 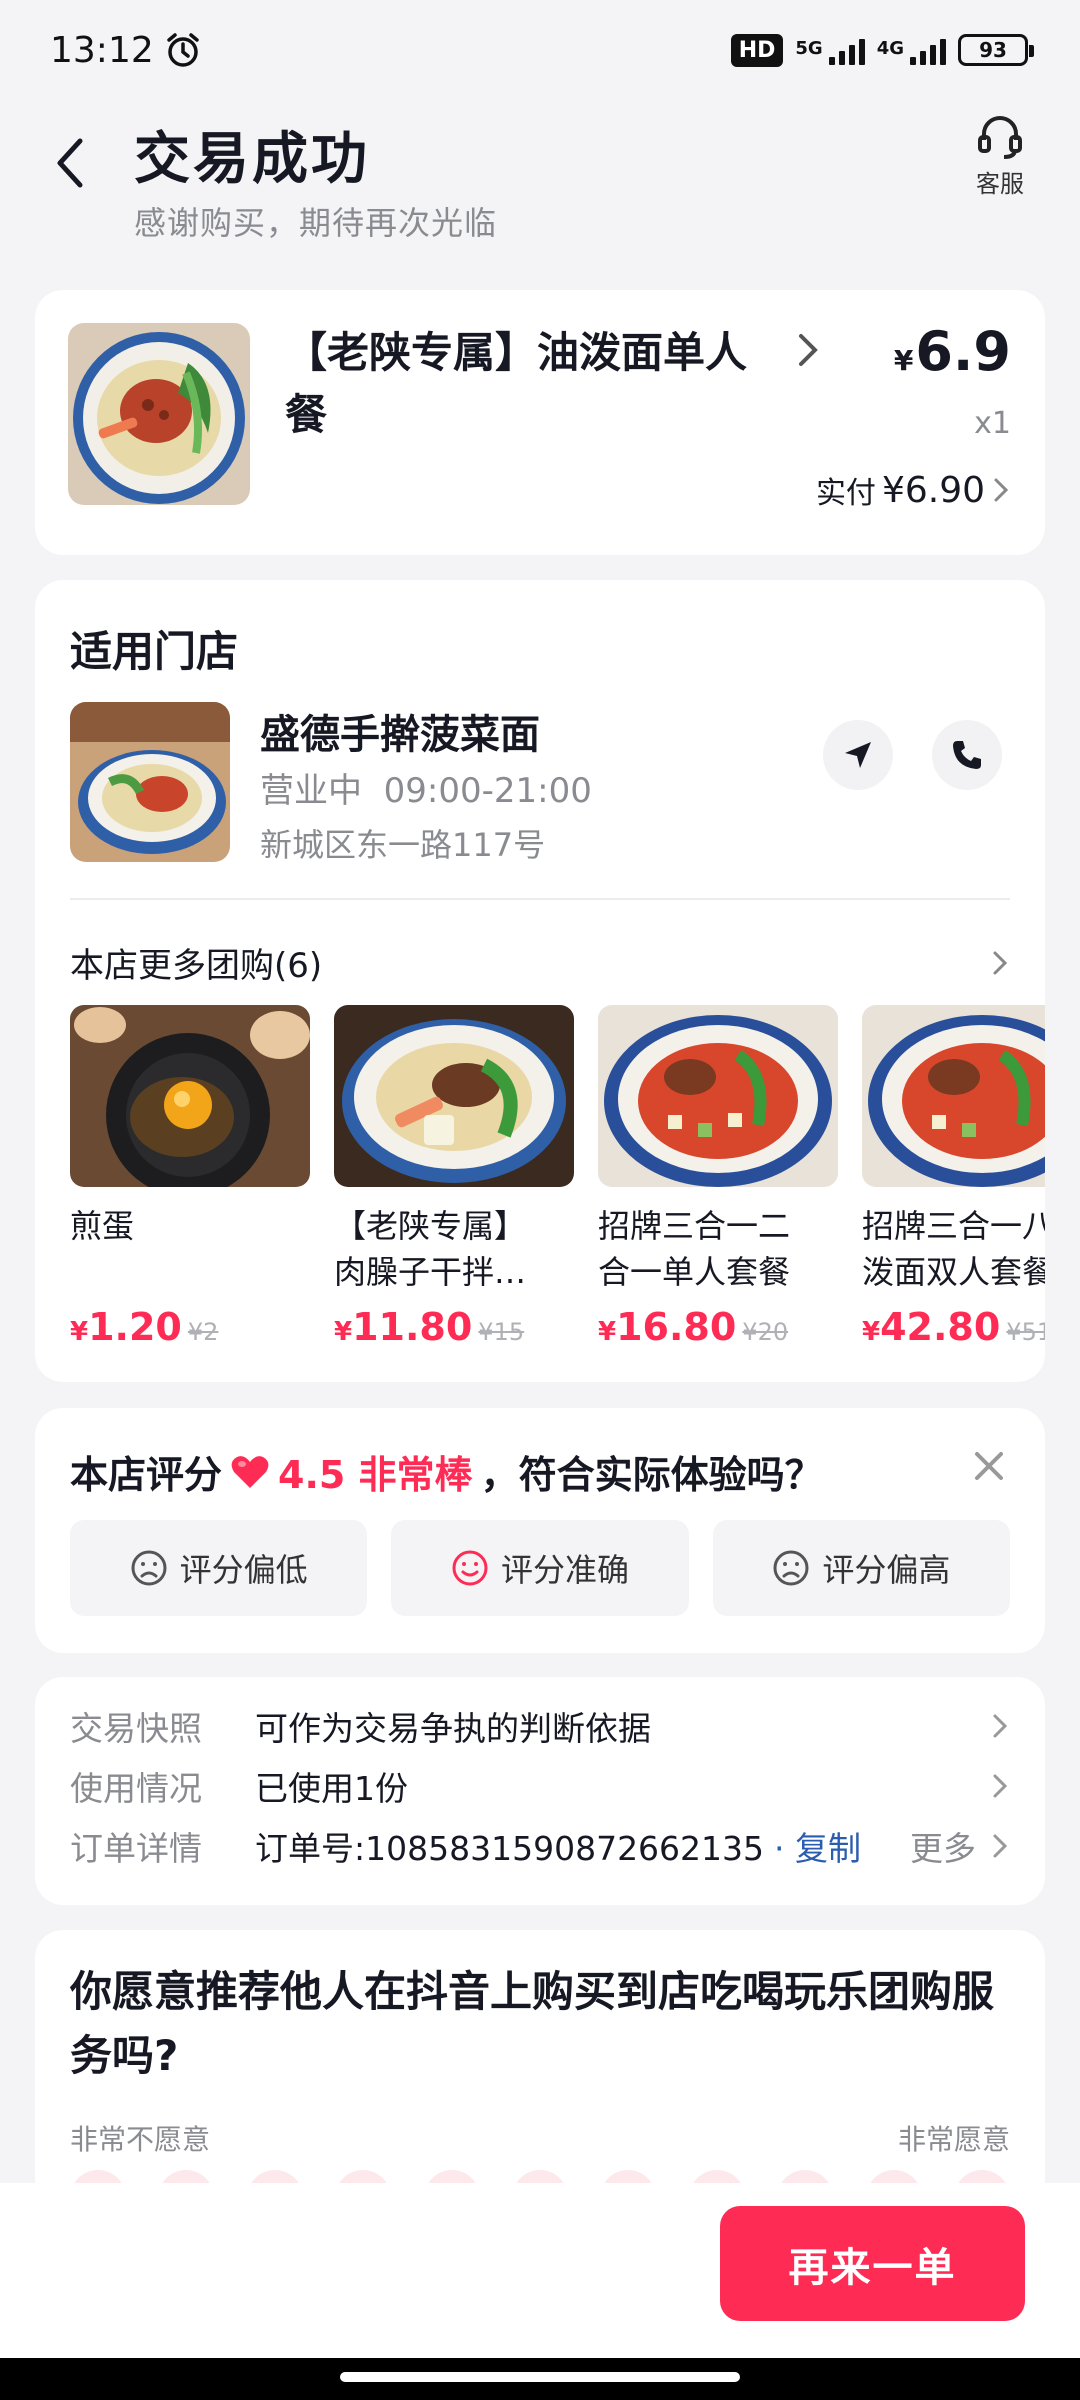 What do you see at coordinates (992, 423) in the screenshot?
I see `product-quantity: x1` at bounding box center [992, 423].